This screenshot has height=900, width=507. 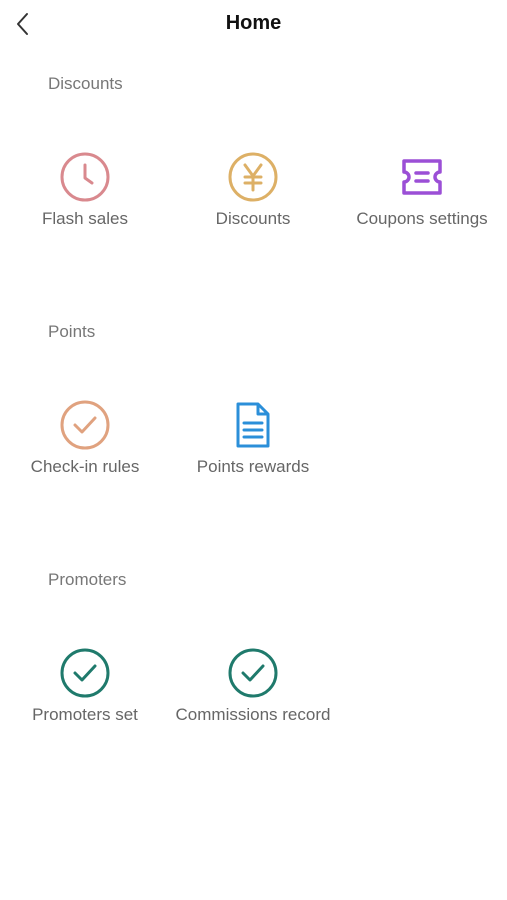 What do you see at coordinates (85, 218) in the screenshot?
I see `tile-label: Flash sales` at bounding box center [85, 218].